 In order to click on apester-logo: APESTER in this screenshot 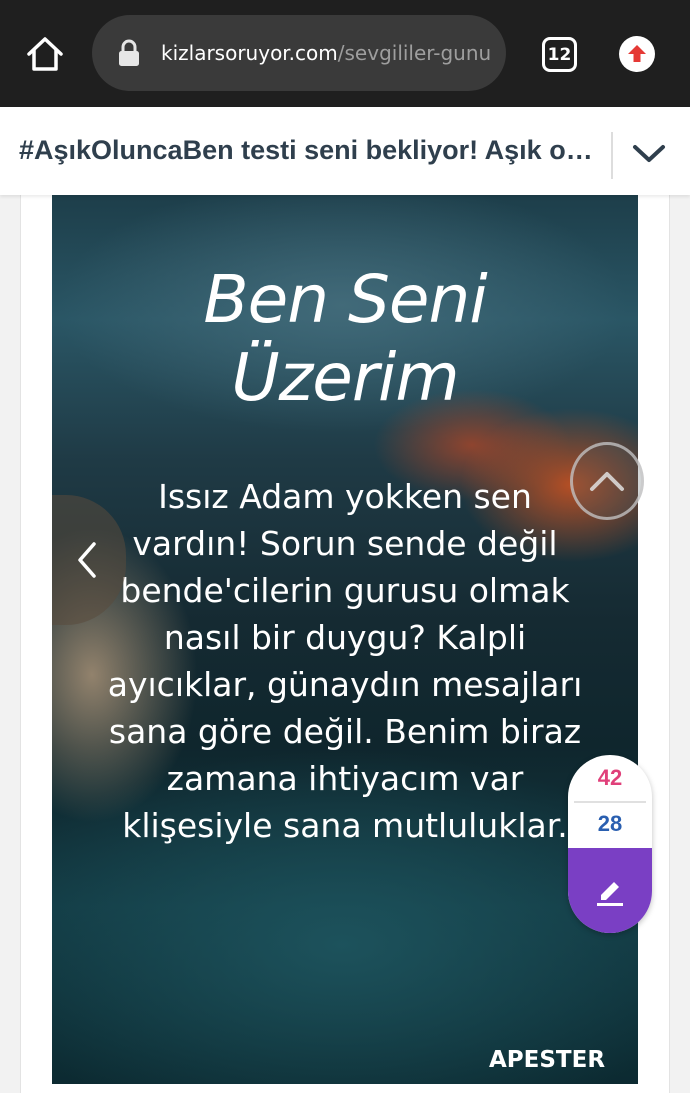, I will do `click(547, 1060)`.